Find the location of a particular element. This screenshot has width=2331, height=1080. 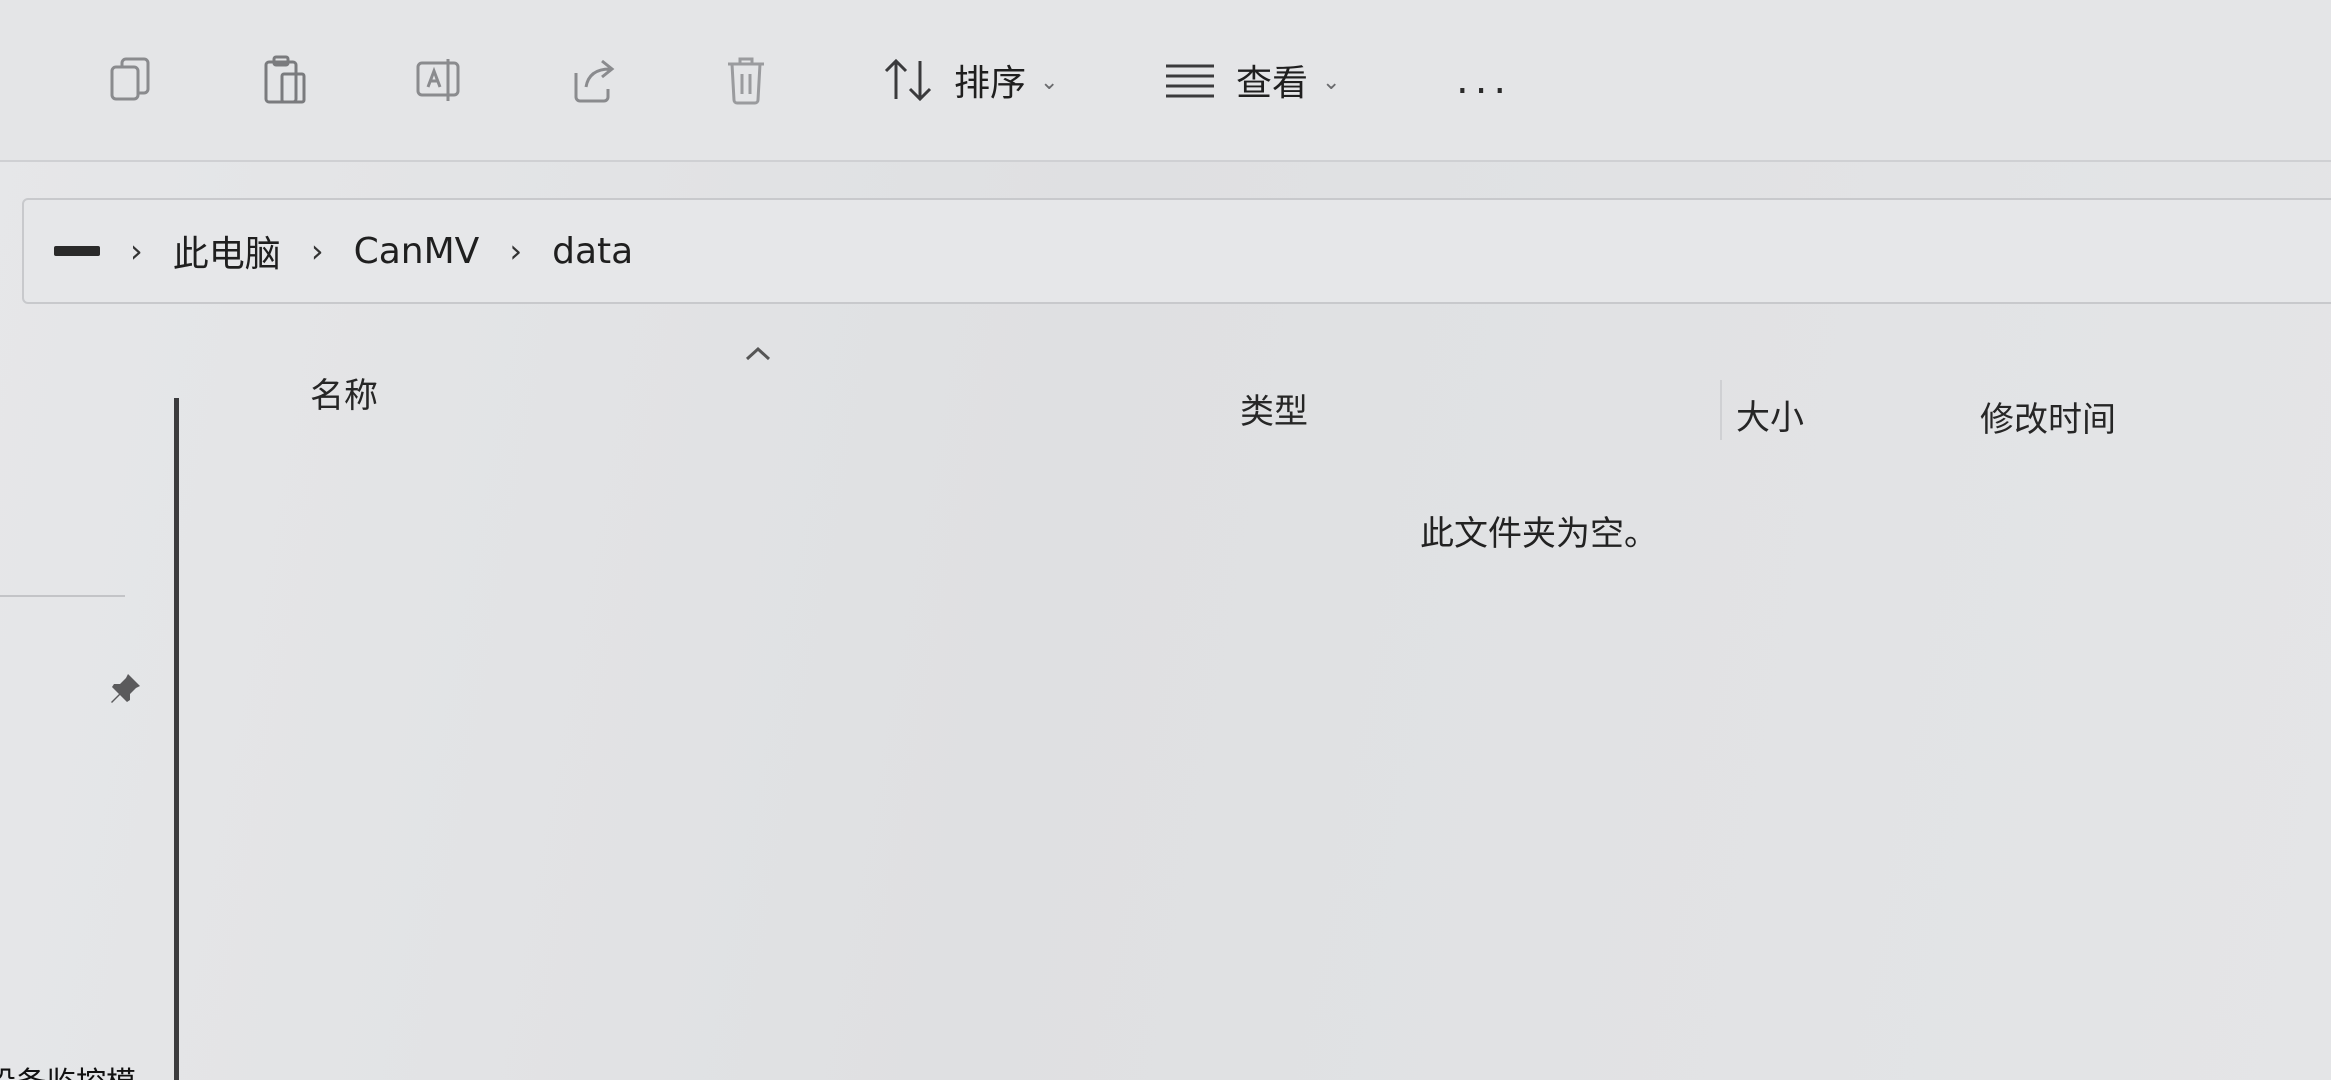

nav-item-partial: 设备监控模 is located at coordinates (68, 1069).